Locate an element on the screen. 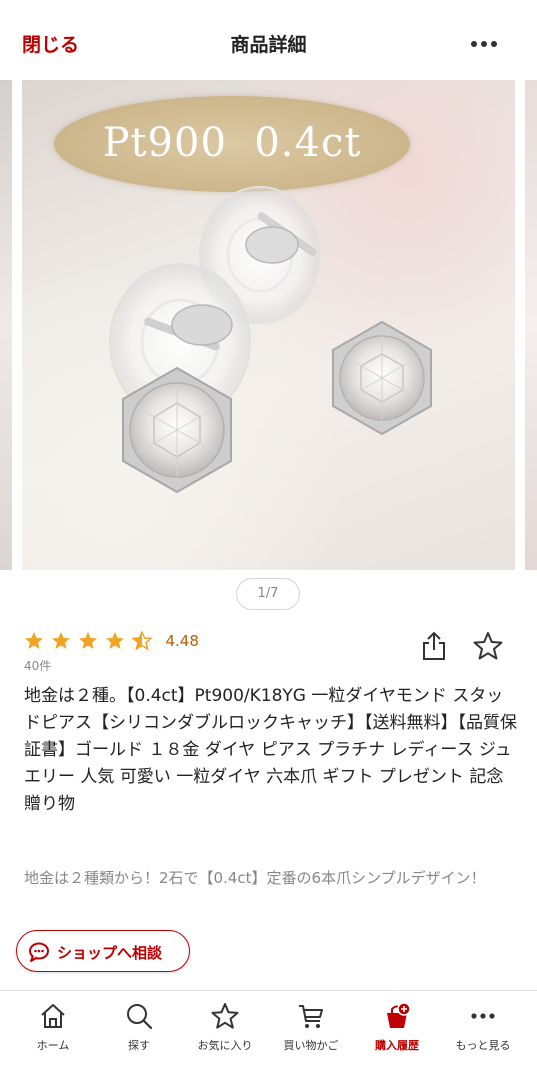  page-title: 商品詳細 is located at coordinates (268, 45).